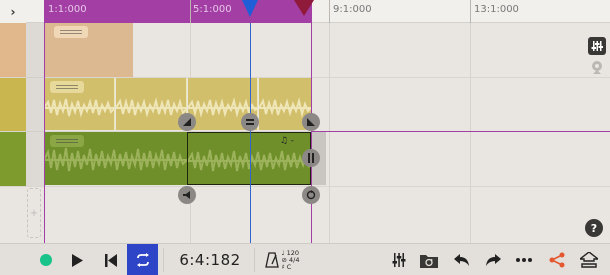 This screenshot has width=610, height=275. What do you see at coordinates (212, 9) in the screenshot?
I see `ruler-label-5: 5:1:000` at bounding box center [212, 9].